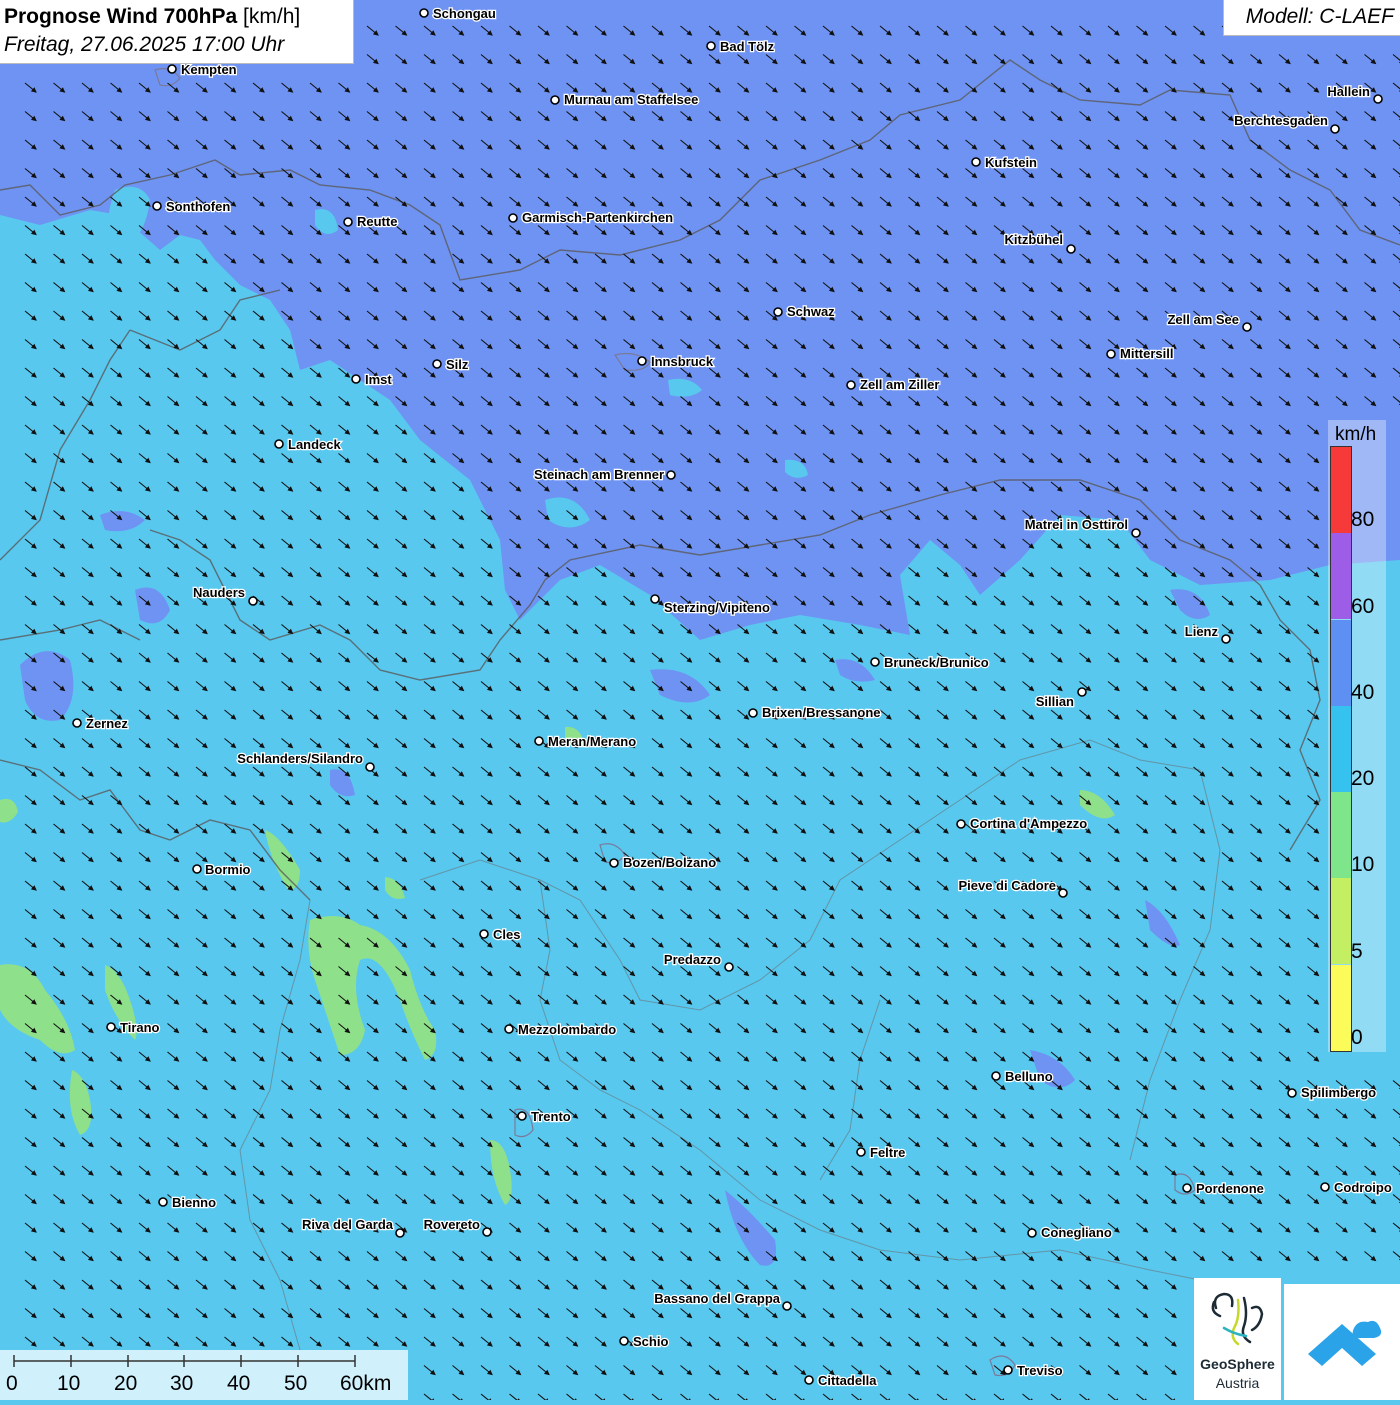  What do you see at coordinates (182, 1383) in the screenshot?
I see `scale-label: 30` at bounding box center [182, 1383].